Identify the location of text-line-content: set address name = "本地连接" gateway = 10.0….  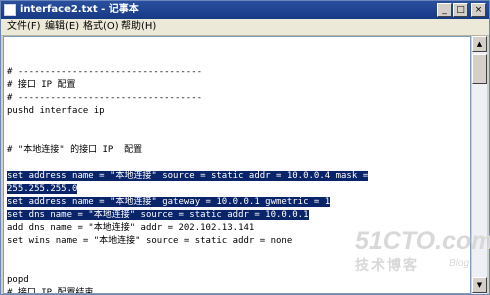
(169, 202).